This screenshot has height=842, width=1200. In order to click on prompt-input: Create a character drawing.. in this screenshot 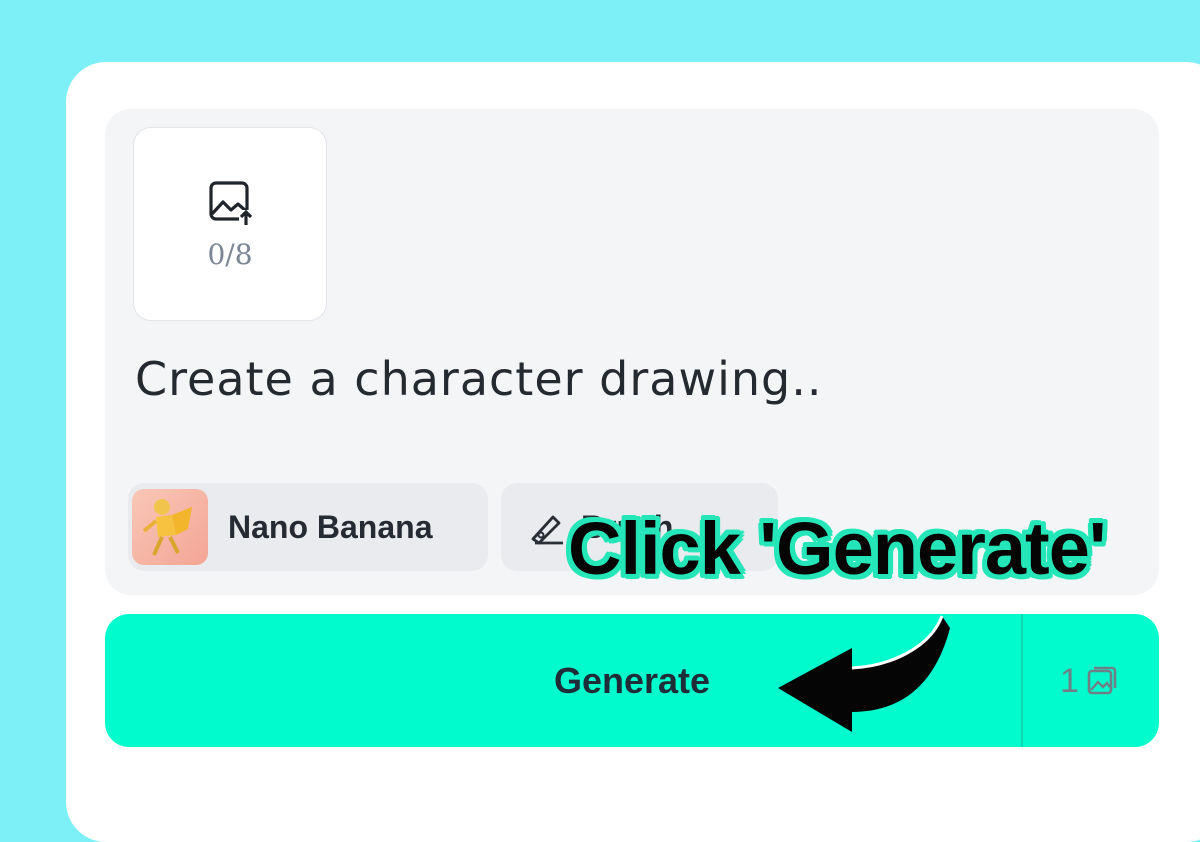, I will do `click(478, 379)`.